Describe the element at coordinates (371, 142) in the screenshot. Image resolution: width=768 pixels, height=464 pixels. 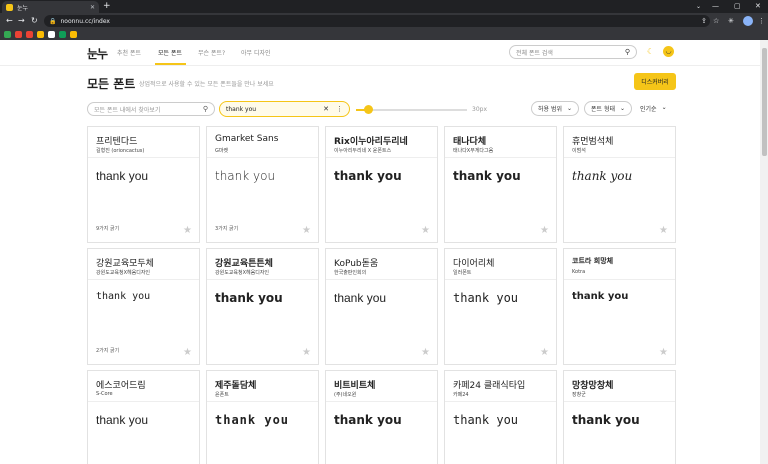
I see `font-name: Rix이누아리두리네` at that location.